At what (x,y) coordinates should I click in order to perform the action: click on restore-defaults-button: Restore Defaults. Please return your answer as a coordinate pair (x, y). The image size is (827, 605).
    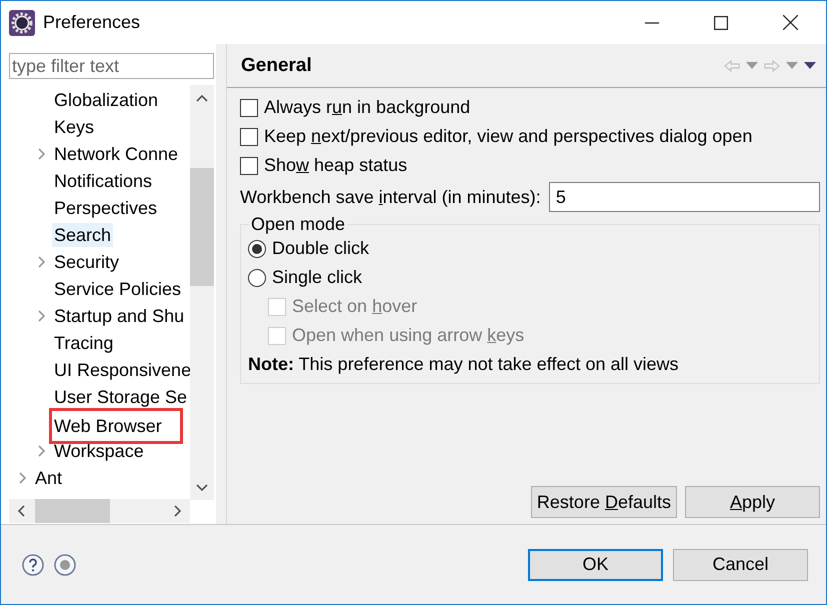
    Looking at the image, I should click on (603, 502).